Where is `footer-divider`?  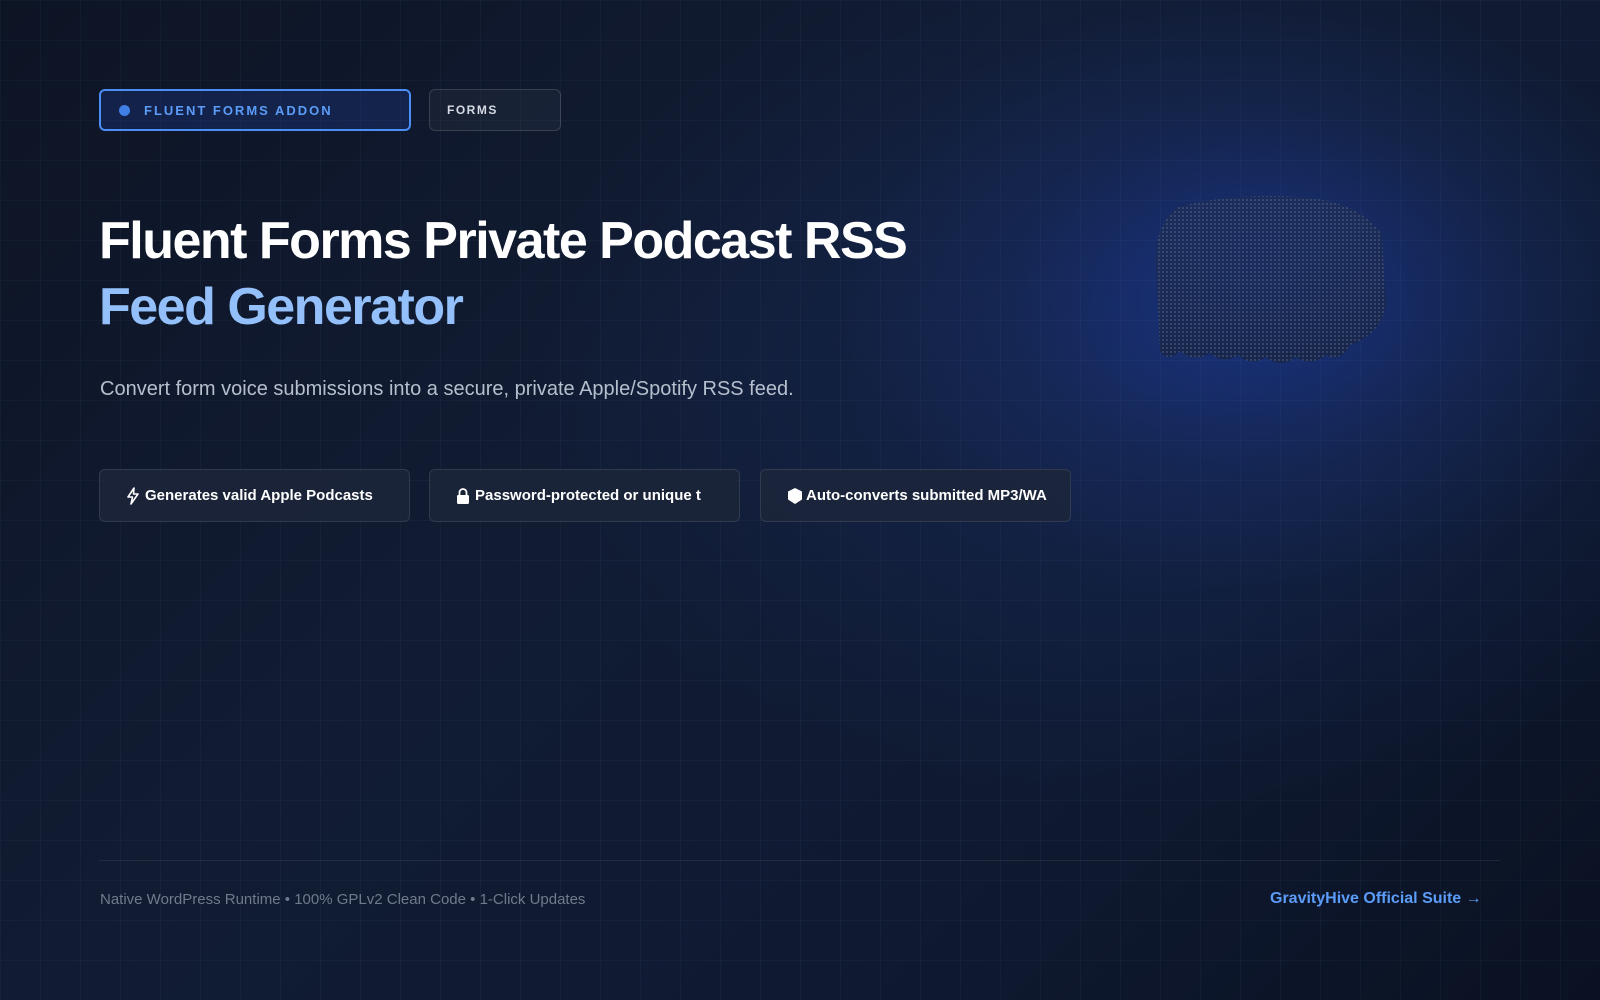 footer-divider is located at coordinates (799, 860).